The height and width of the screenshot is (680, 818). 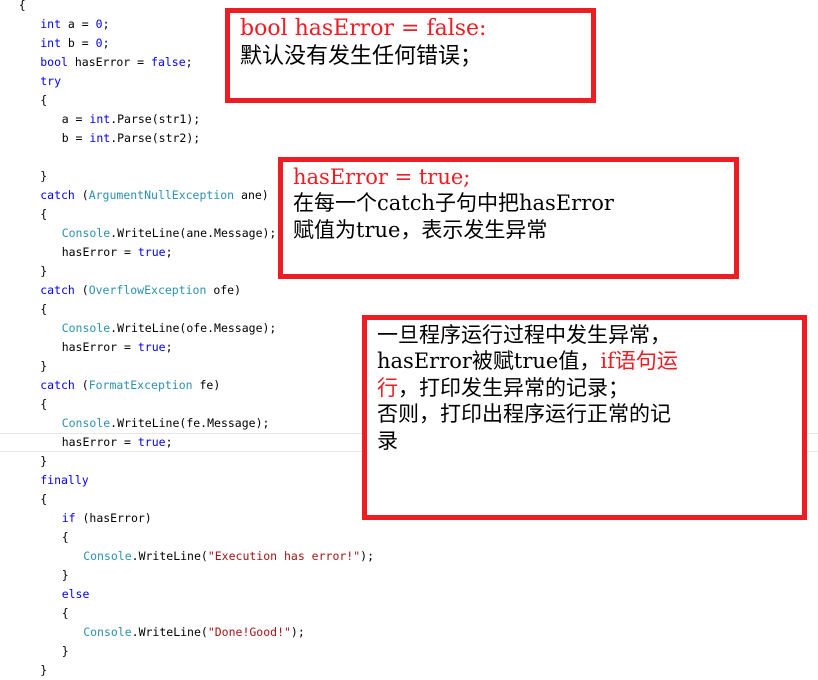 What do you see at coordinates (513, 387) in the screenshot?
I see `annotation-text-cjk: ，打印发生异常的记录；` at bounding box center [513, 387].